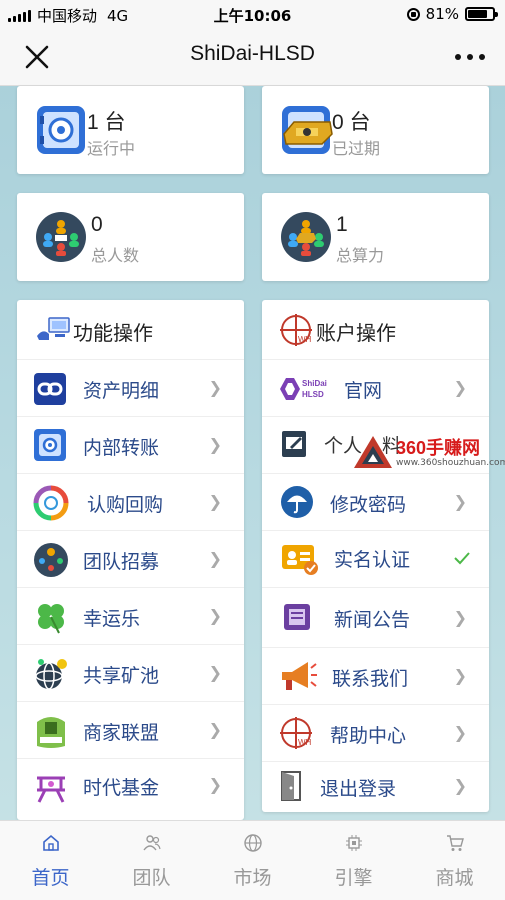 Image resolution: width=505 pixels, height=900 pixels. What do you see at coordinates (51, 674) in the screenshot?
I see `mining-pool-icon` at bounding box center [51, 674].